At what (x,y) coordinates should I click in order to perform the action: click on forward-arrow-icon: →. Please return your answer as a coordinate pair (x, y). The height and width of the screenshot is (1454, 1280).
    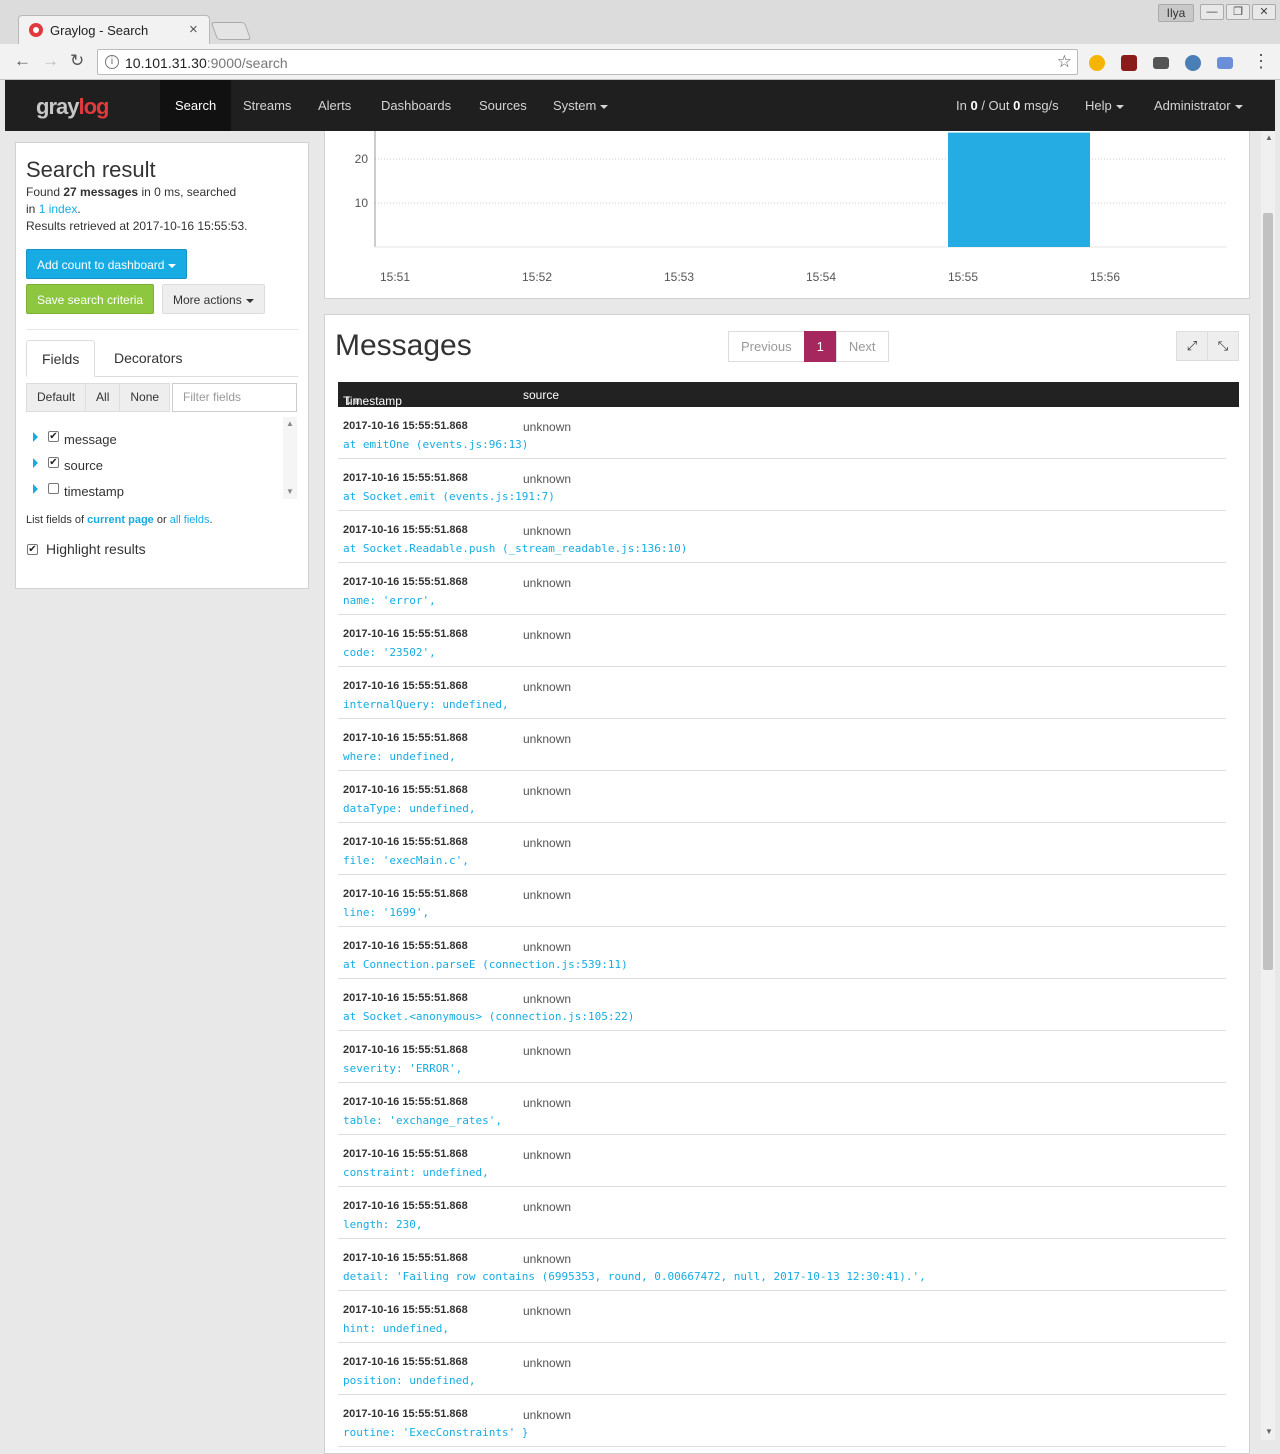
    Looking at the image, I should click on (50, 61).